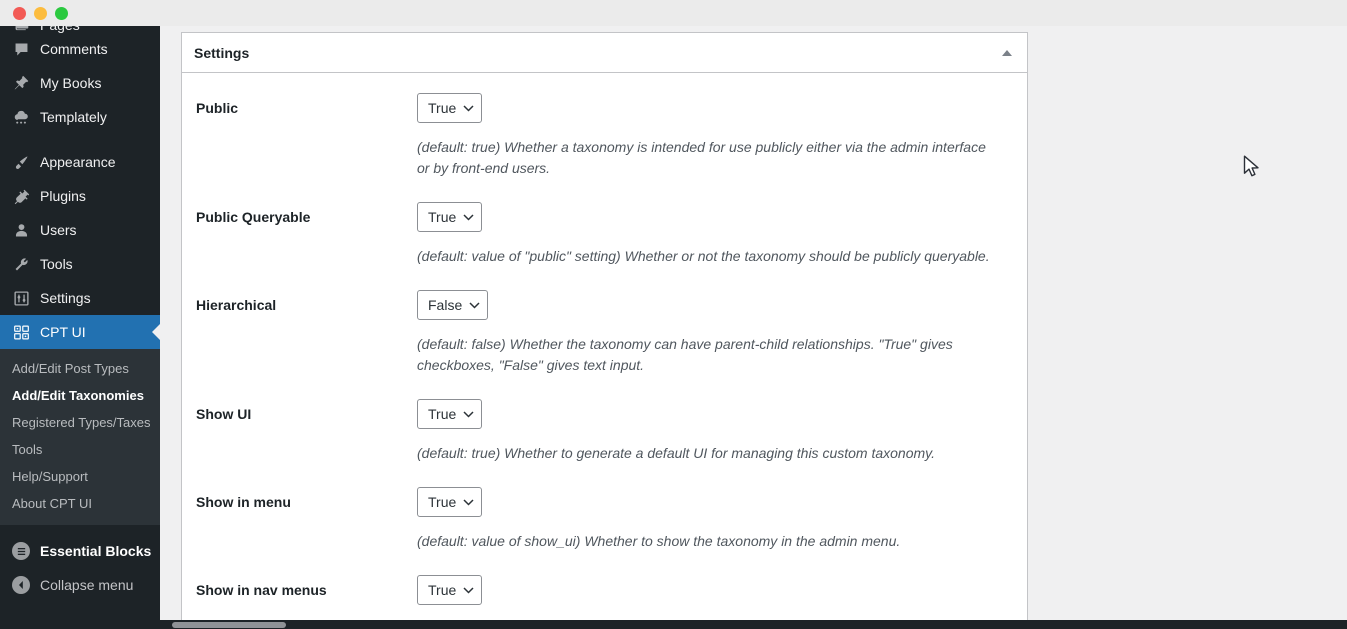  Describe the element at coordinates (63, 196) in the screenshot. I see `sidebar-item-label: Plugins` at that location.